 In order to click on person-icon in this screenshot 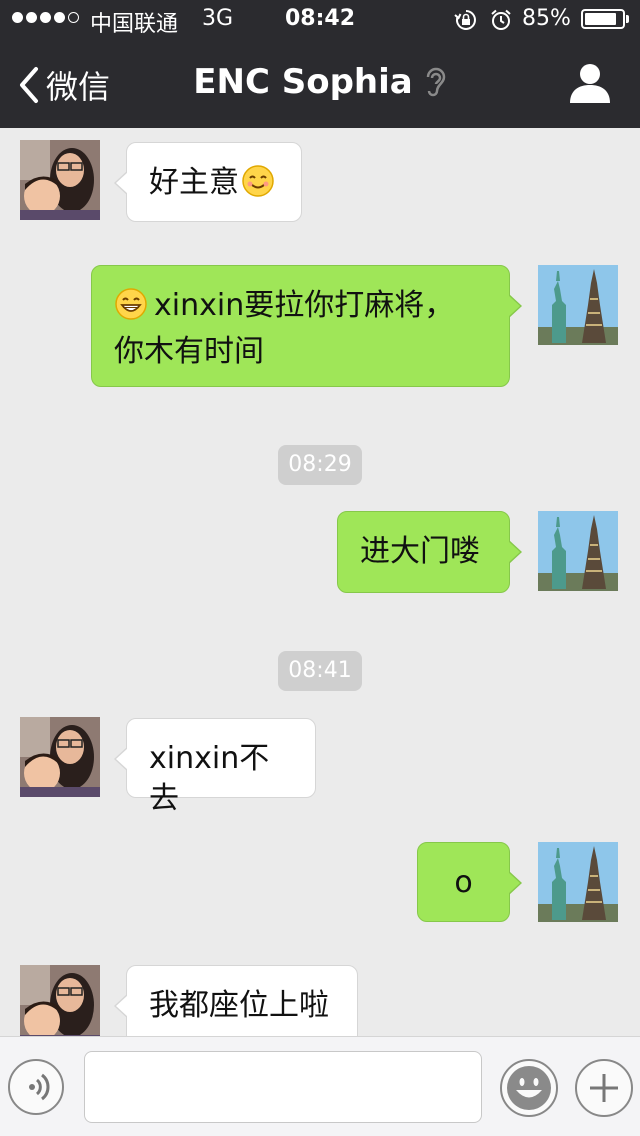, I will do `click(590, 83)`.